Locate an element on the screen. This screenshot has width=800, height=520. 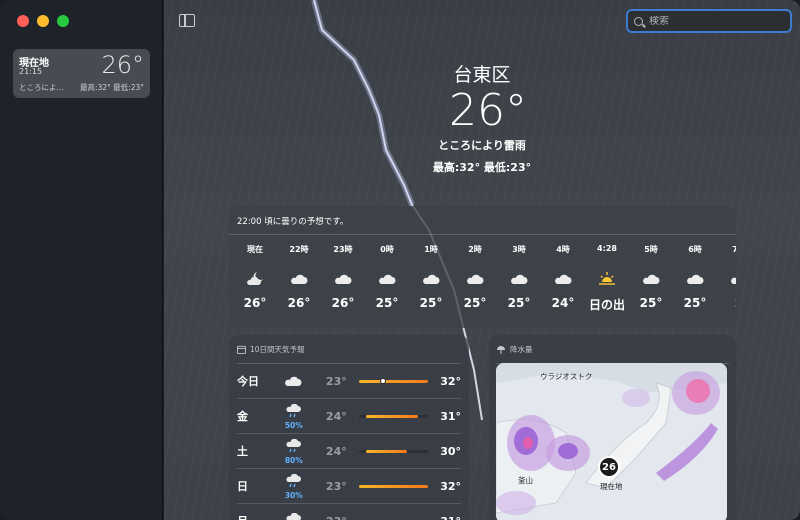
hour-item: 2時 25° is located at coordinates (475, 278).